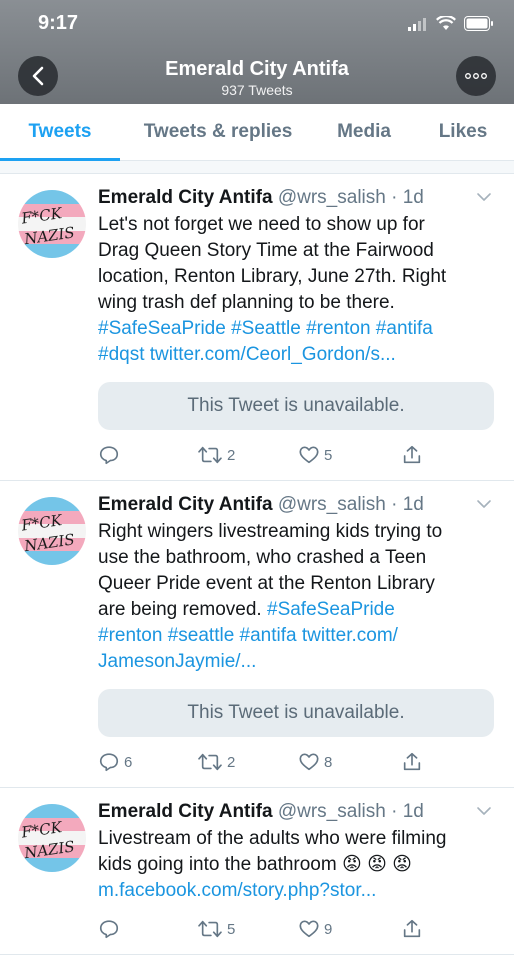  I want to click on signal-icon, so click(417, 24).